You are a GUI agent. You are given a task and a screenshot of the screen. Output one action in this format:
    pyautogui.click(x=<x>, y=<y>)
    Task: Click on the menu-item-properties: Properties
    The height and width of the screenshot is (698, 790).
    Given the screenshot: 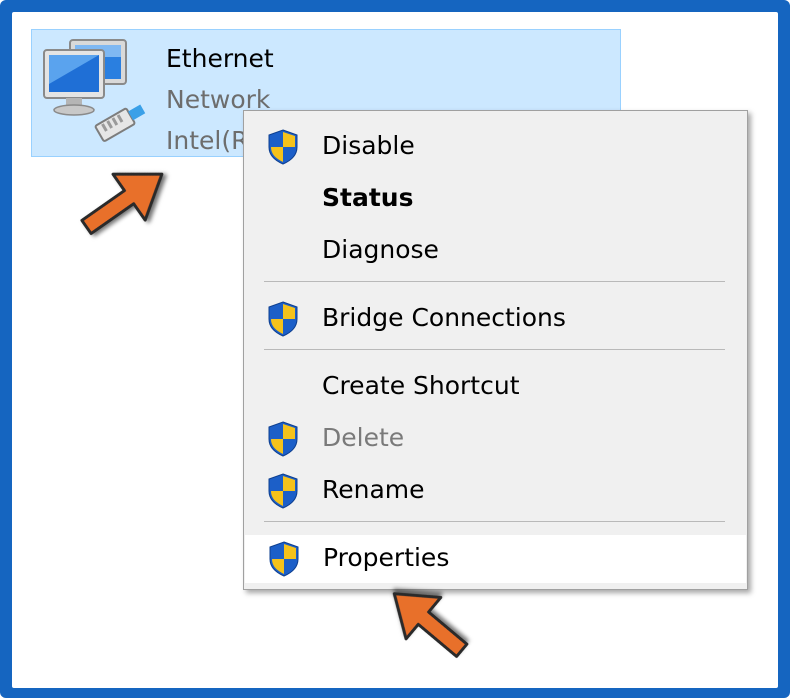 What is the action you would take?
    pyautogui.click(x=495, y=559)
    